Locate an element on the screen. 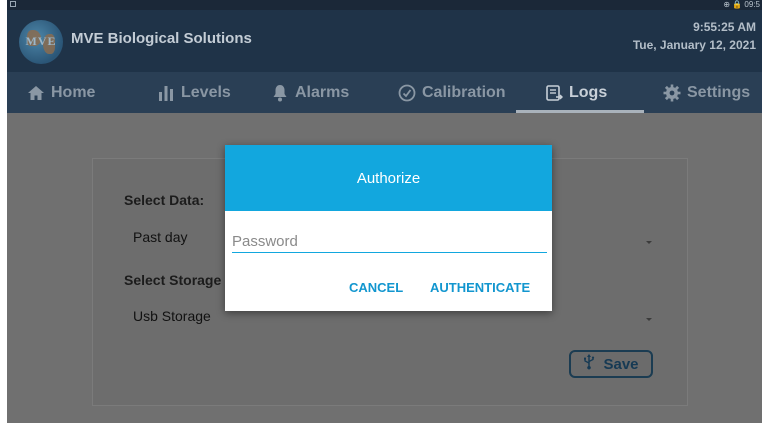  password-input is located at coordinates (389, 242).